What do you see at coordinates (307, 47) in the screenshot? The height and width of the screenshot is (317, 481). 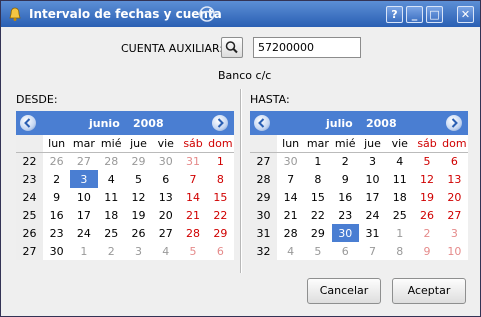 I see `account-input` at bounding box center [307, 47].